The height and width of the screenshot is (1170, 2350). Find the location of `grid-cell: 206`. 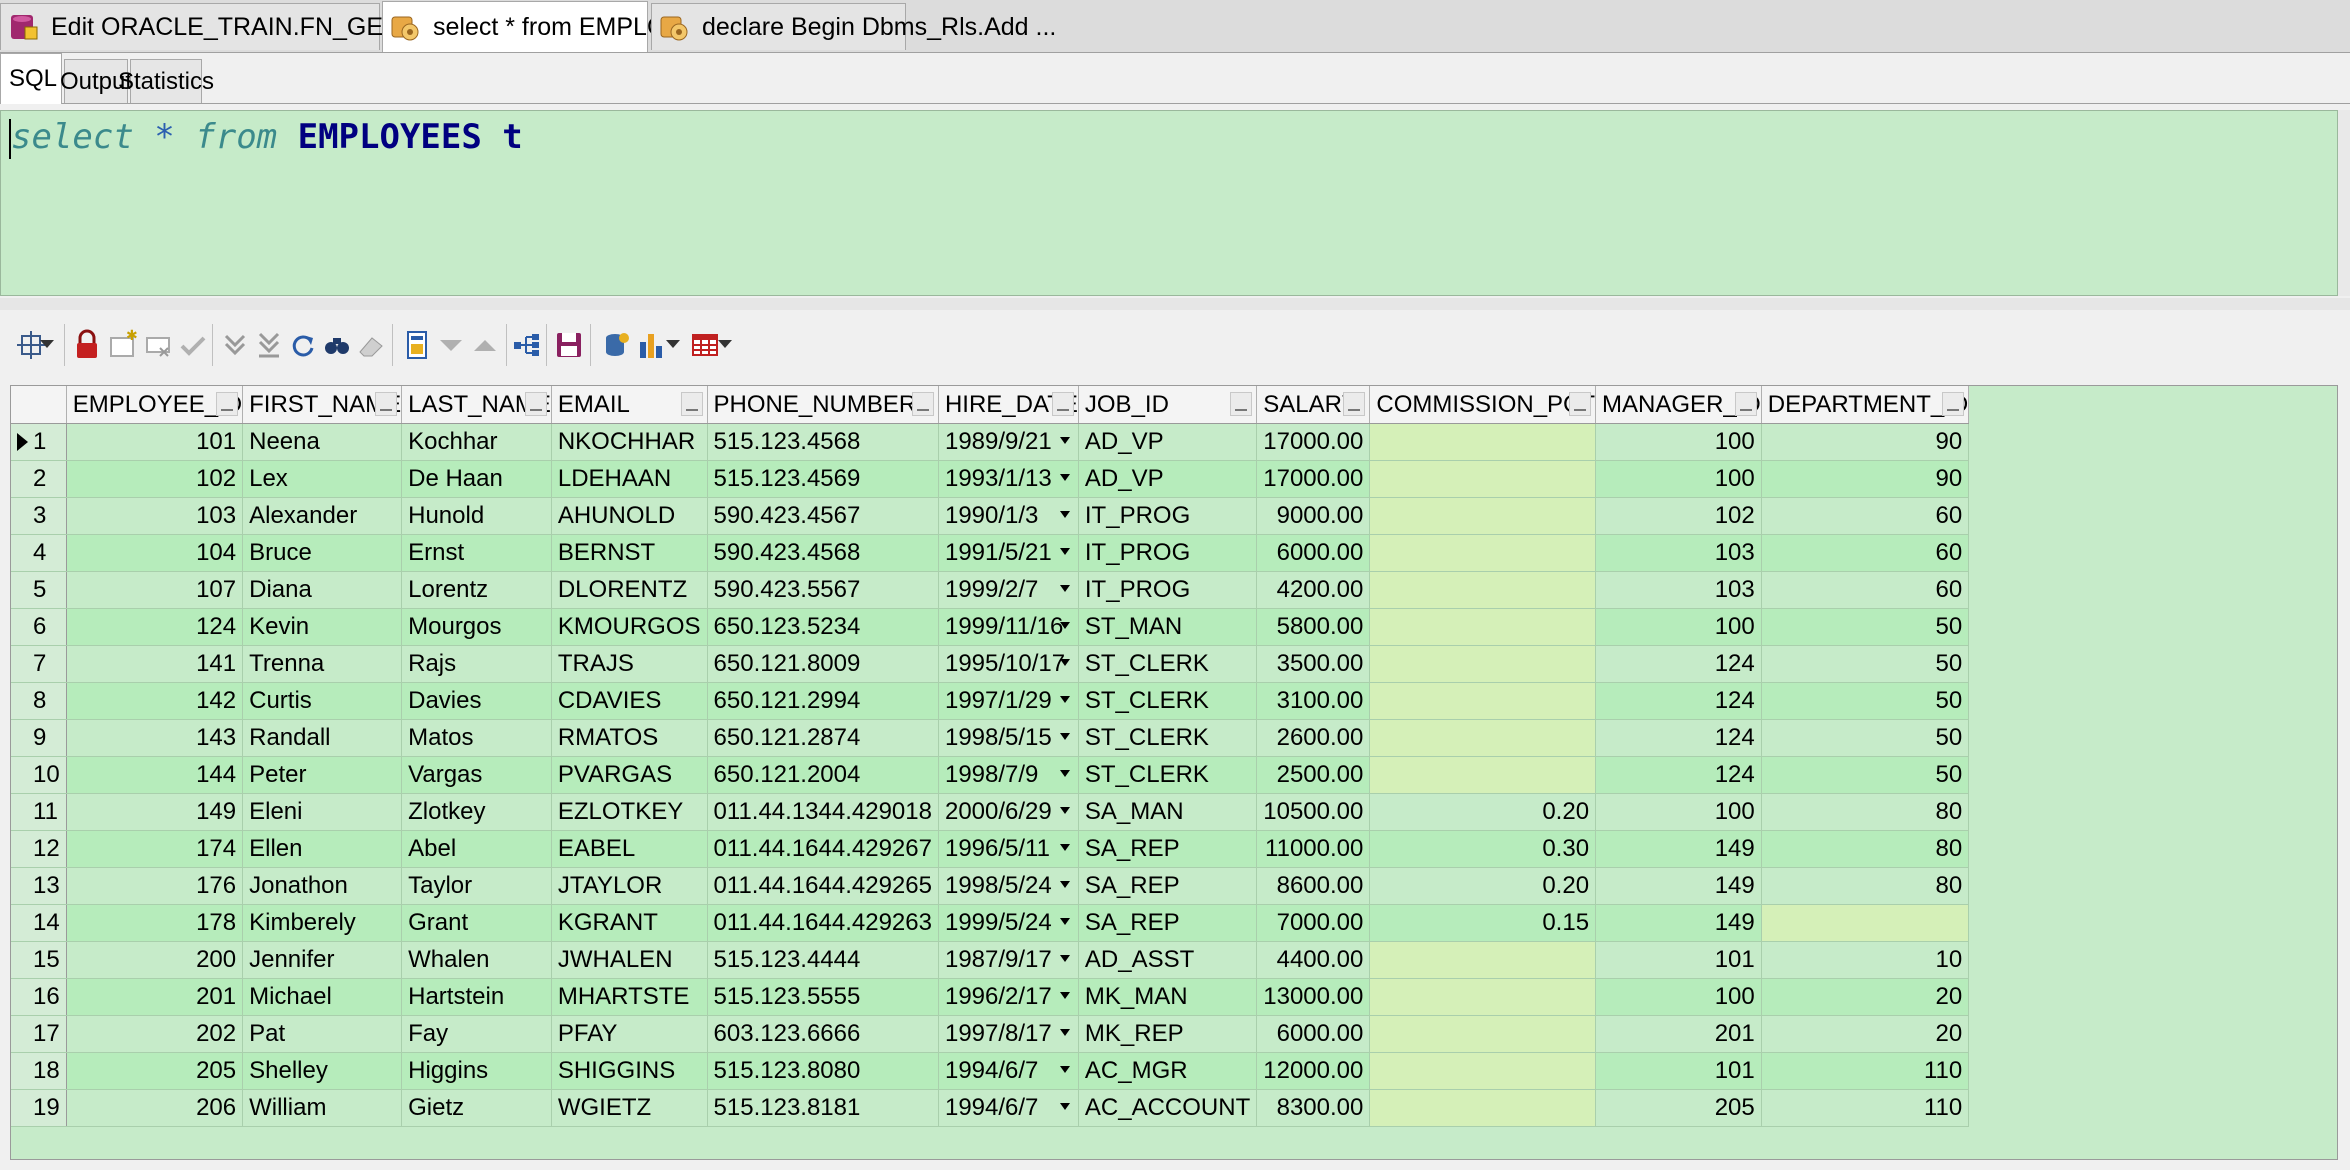

grid-cell: 206 is located at coordinates (155, 1108).